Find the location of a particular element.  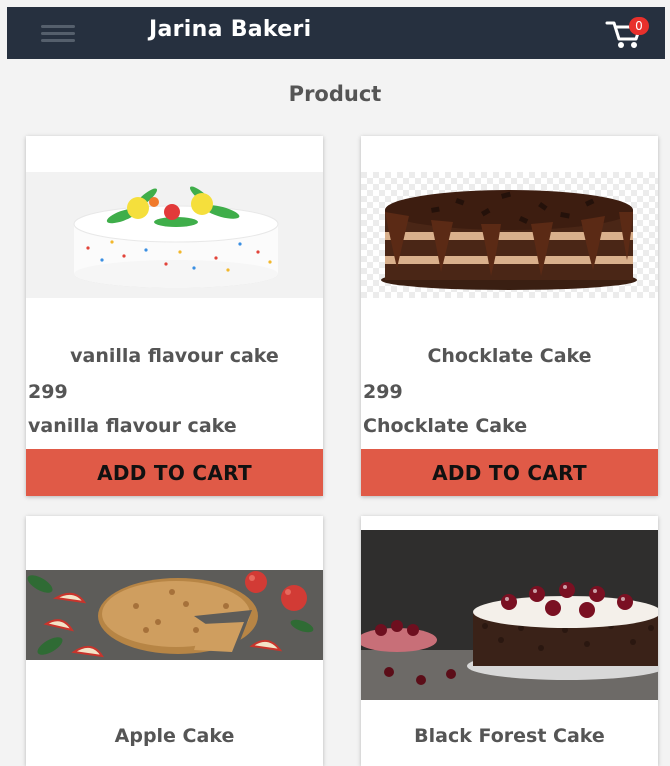

product-name: Apple Cake is located at coordinates (174, 736).